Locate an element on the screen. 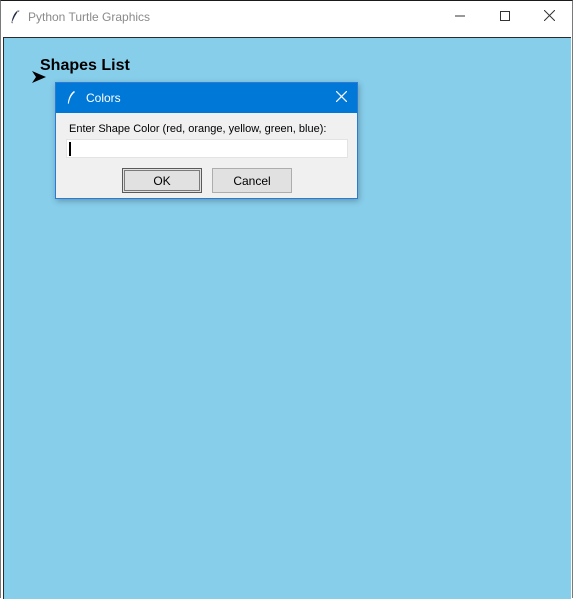  maximize-button is located at coordinates (504, 17).